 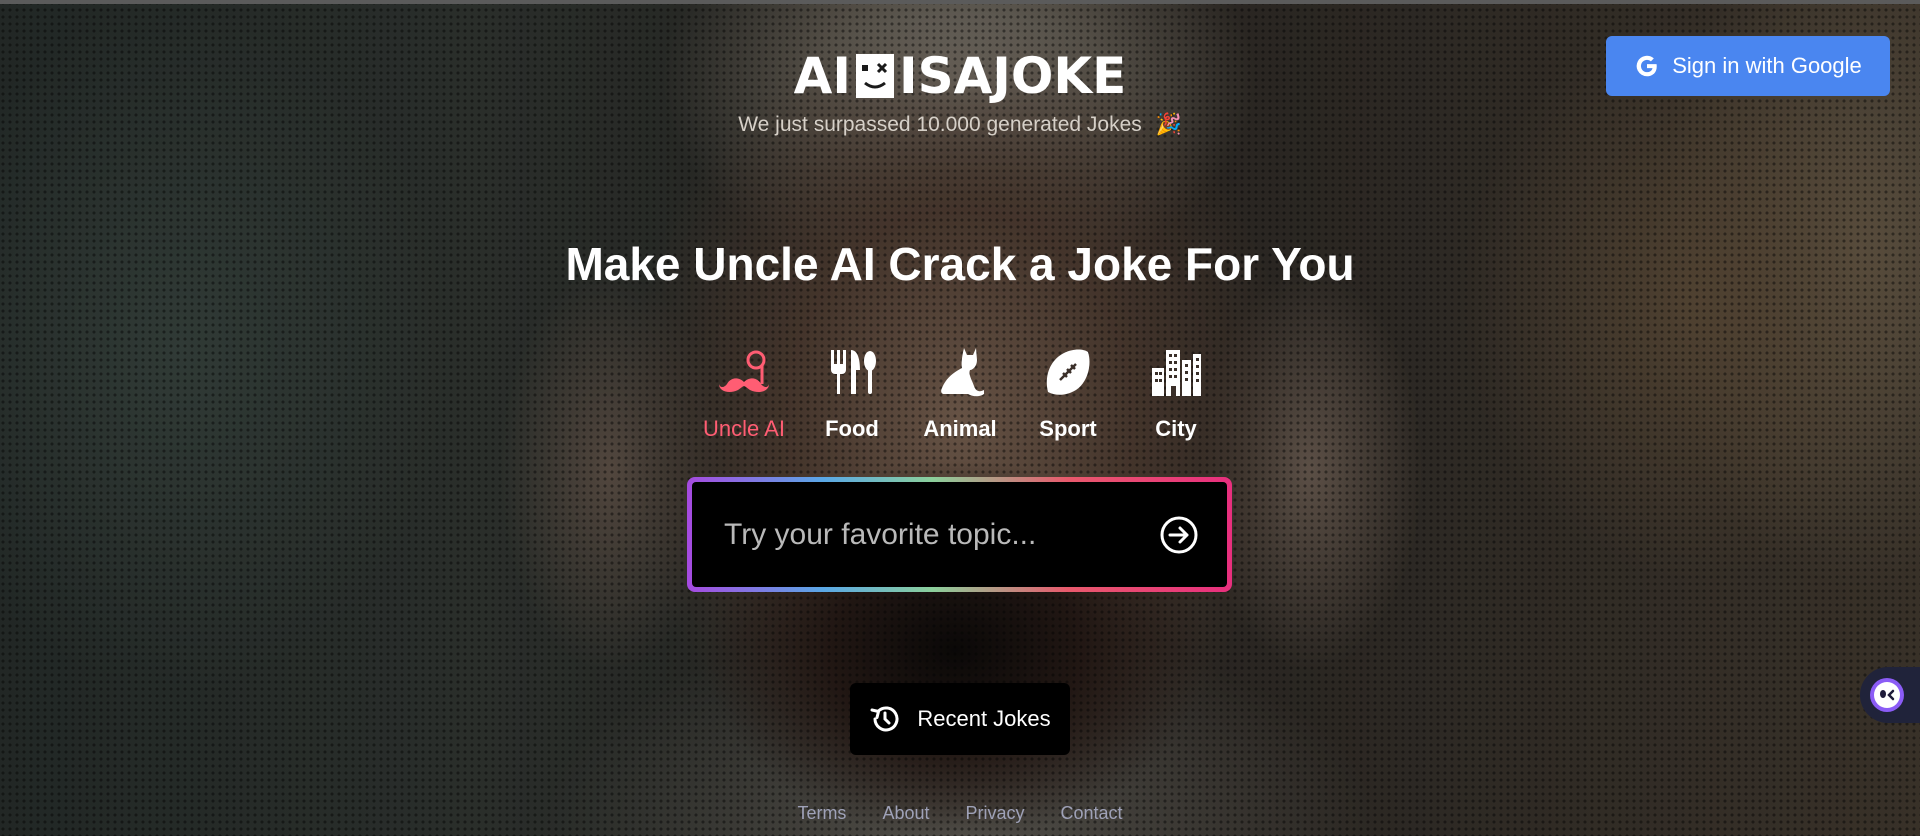 What do you see at coordinates (1168, 124) in the screenshot?
I see `party-popper-icon: 🎉` at bounding box center [1168, 124].